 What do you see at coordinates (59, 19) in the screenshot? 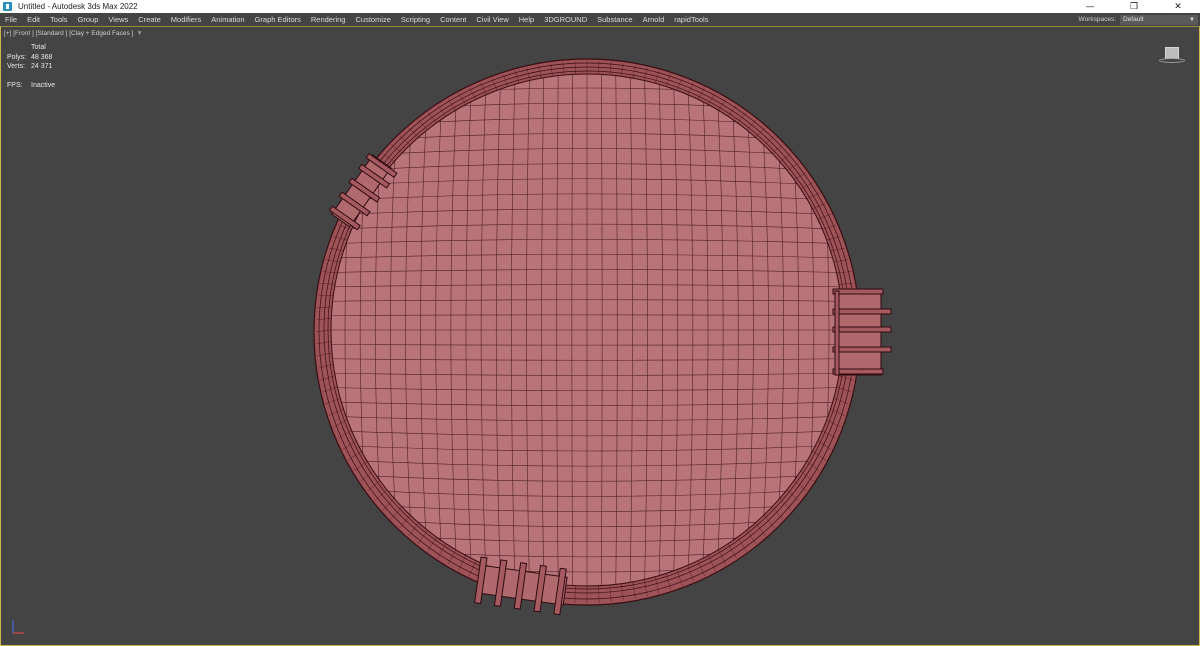
I see `menu-tools: Tools` at bounding box center [59, 19].